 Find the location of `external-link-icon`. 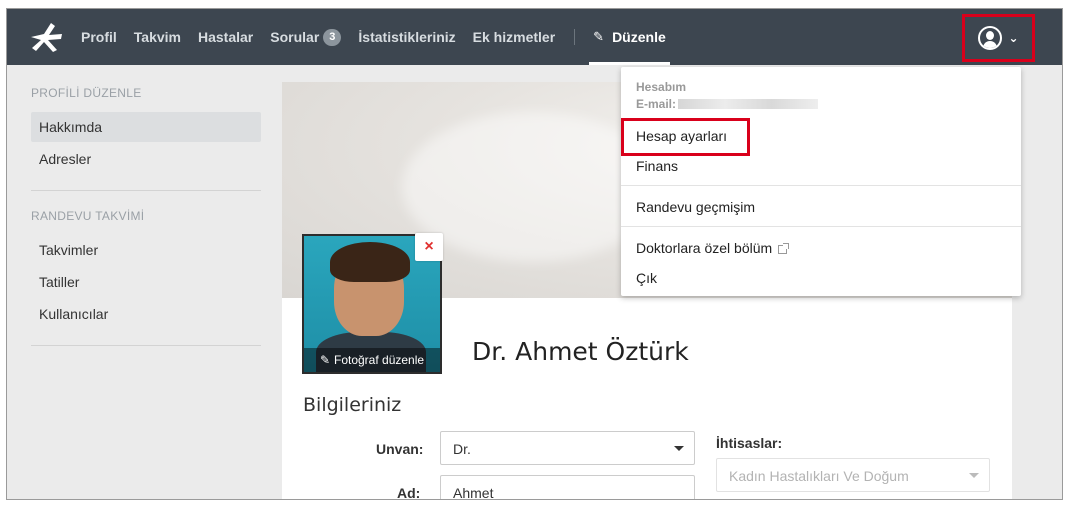

external-link-icon is located at coordinates (784, 248).